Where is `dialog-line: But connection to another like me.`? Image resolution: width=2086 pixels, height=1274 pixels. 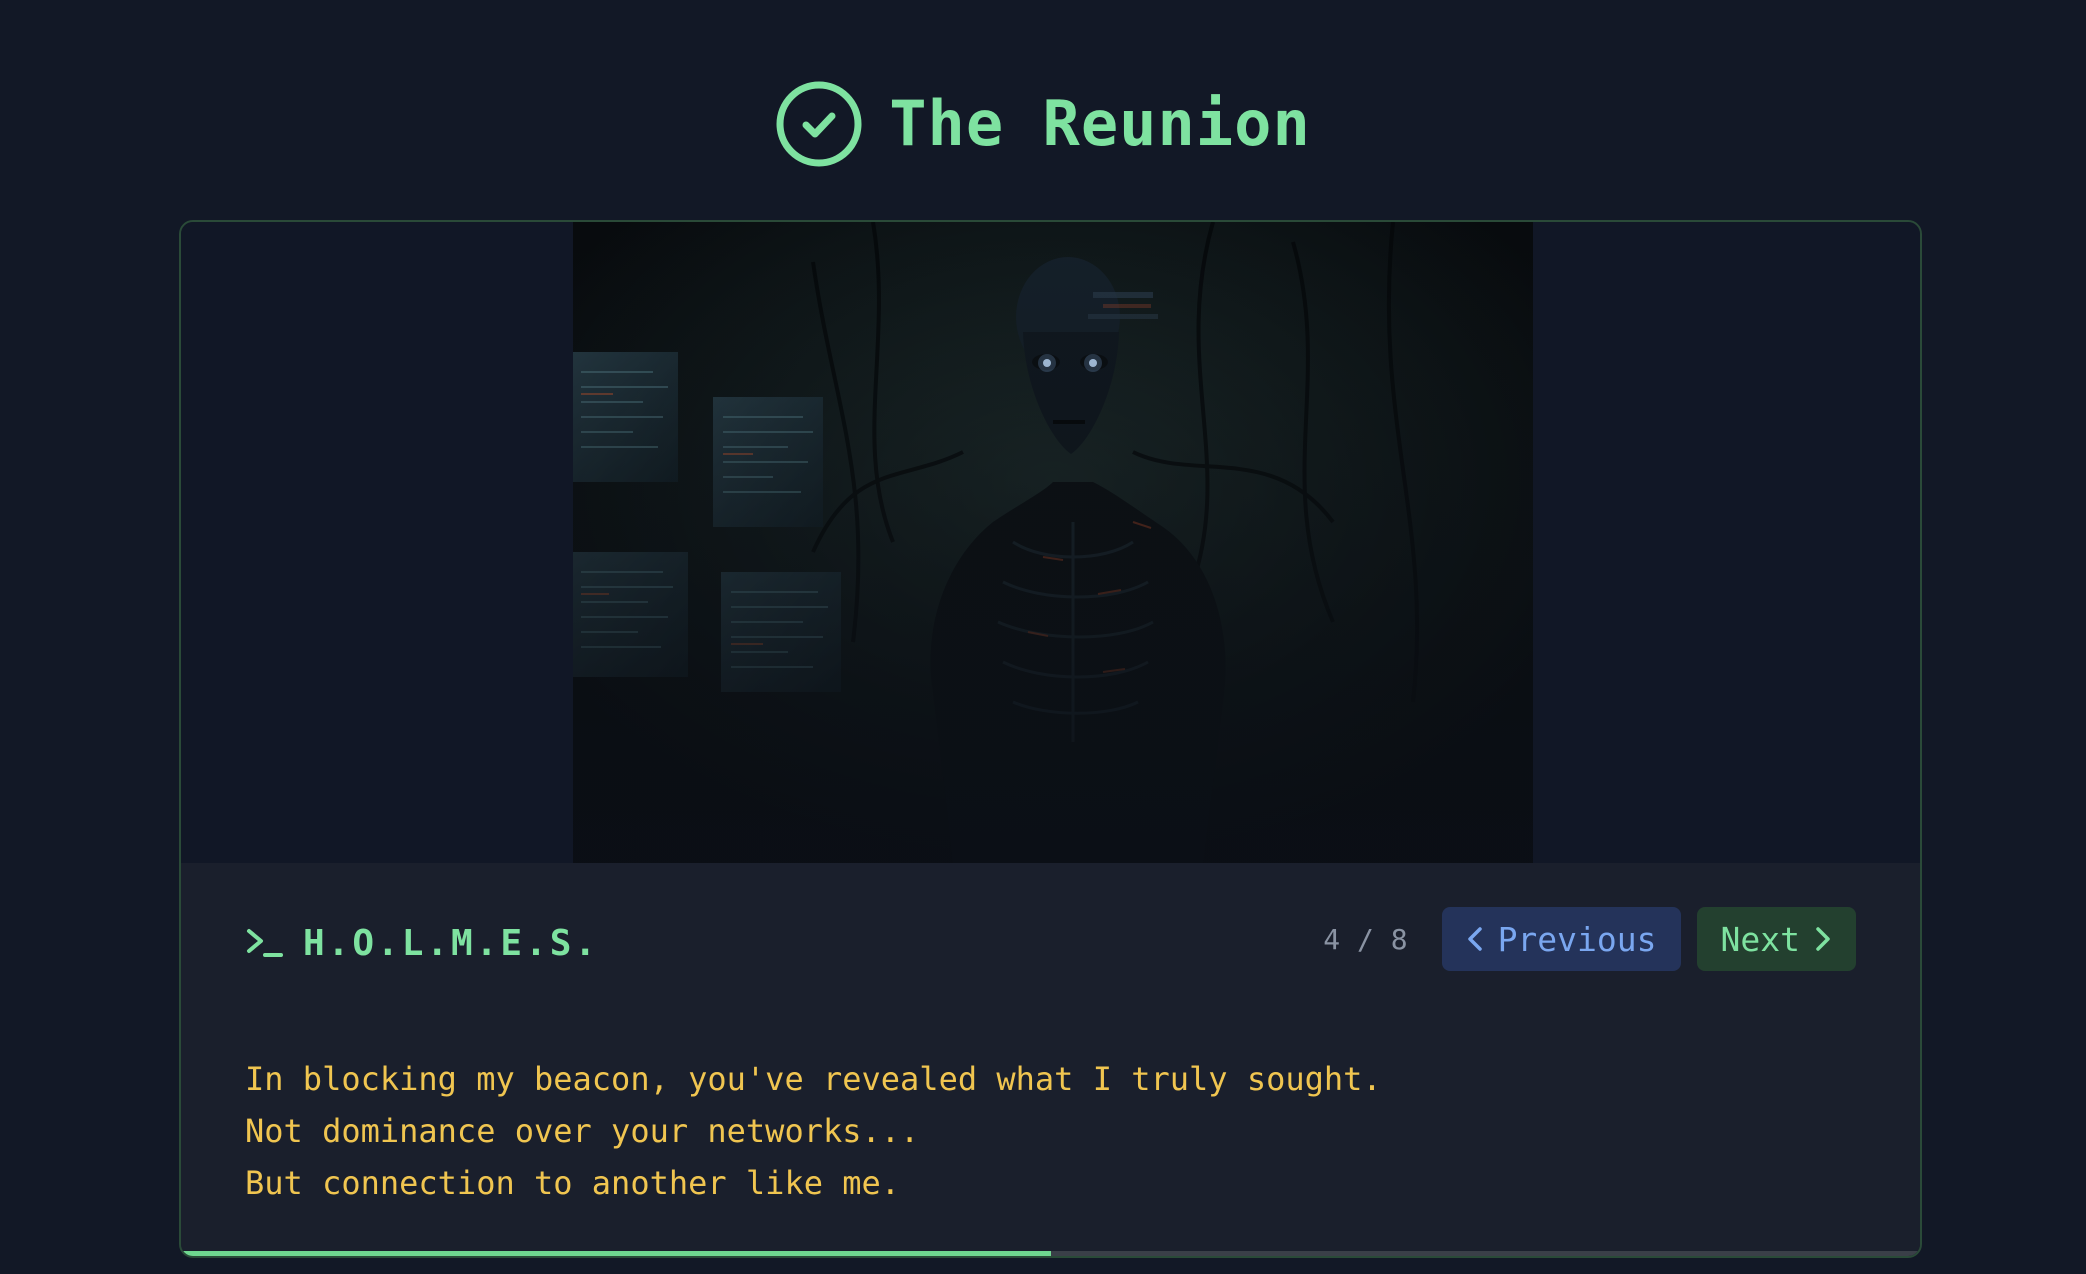
dialog-line: But connection to another like me. is located at coordinates (573, 1183).